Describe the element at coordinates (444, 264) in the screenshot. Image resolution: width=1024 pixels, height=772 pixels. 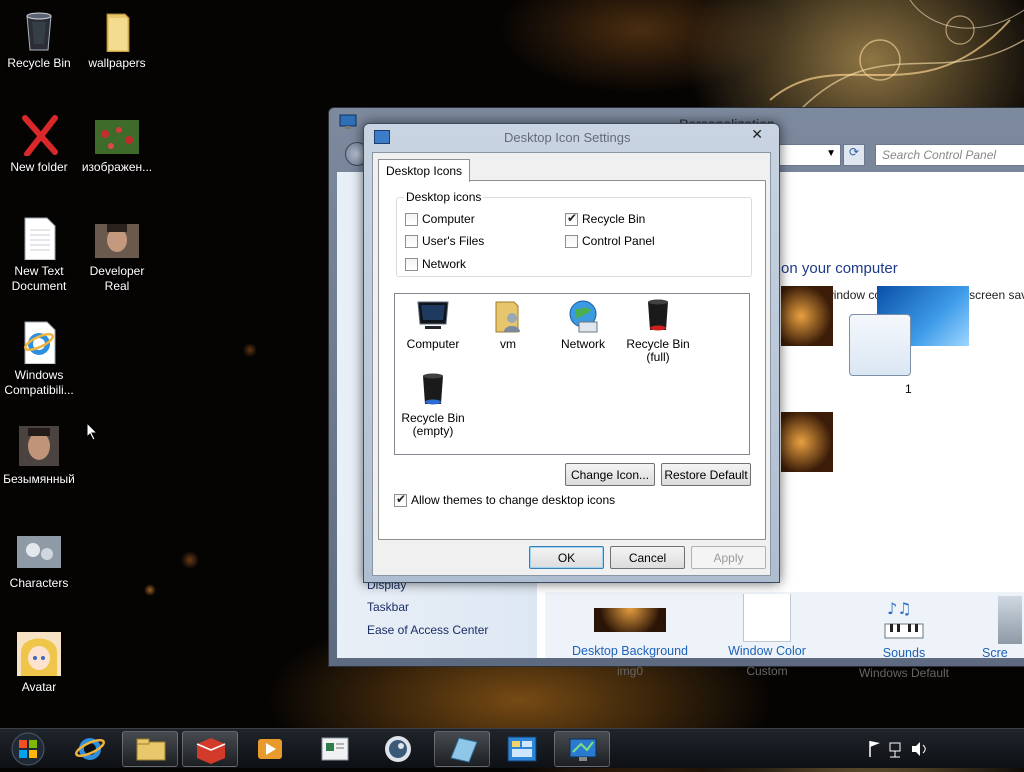
I see `checkbox-label: Network` at that location.